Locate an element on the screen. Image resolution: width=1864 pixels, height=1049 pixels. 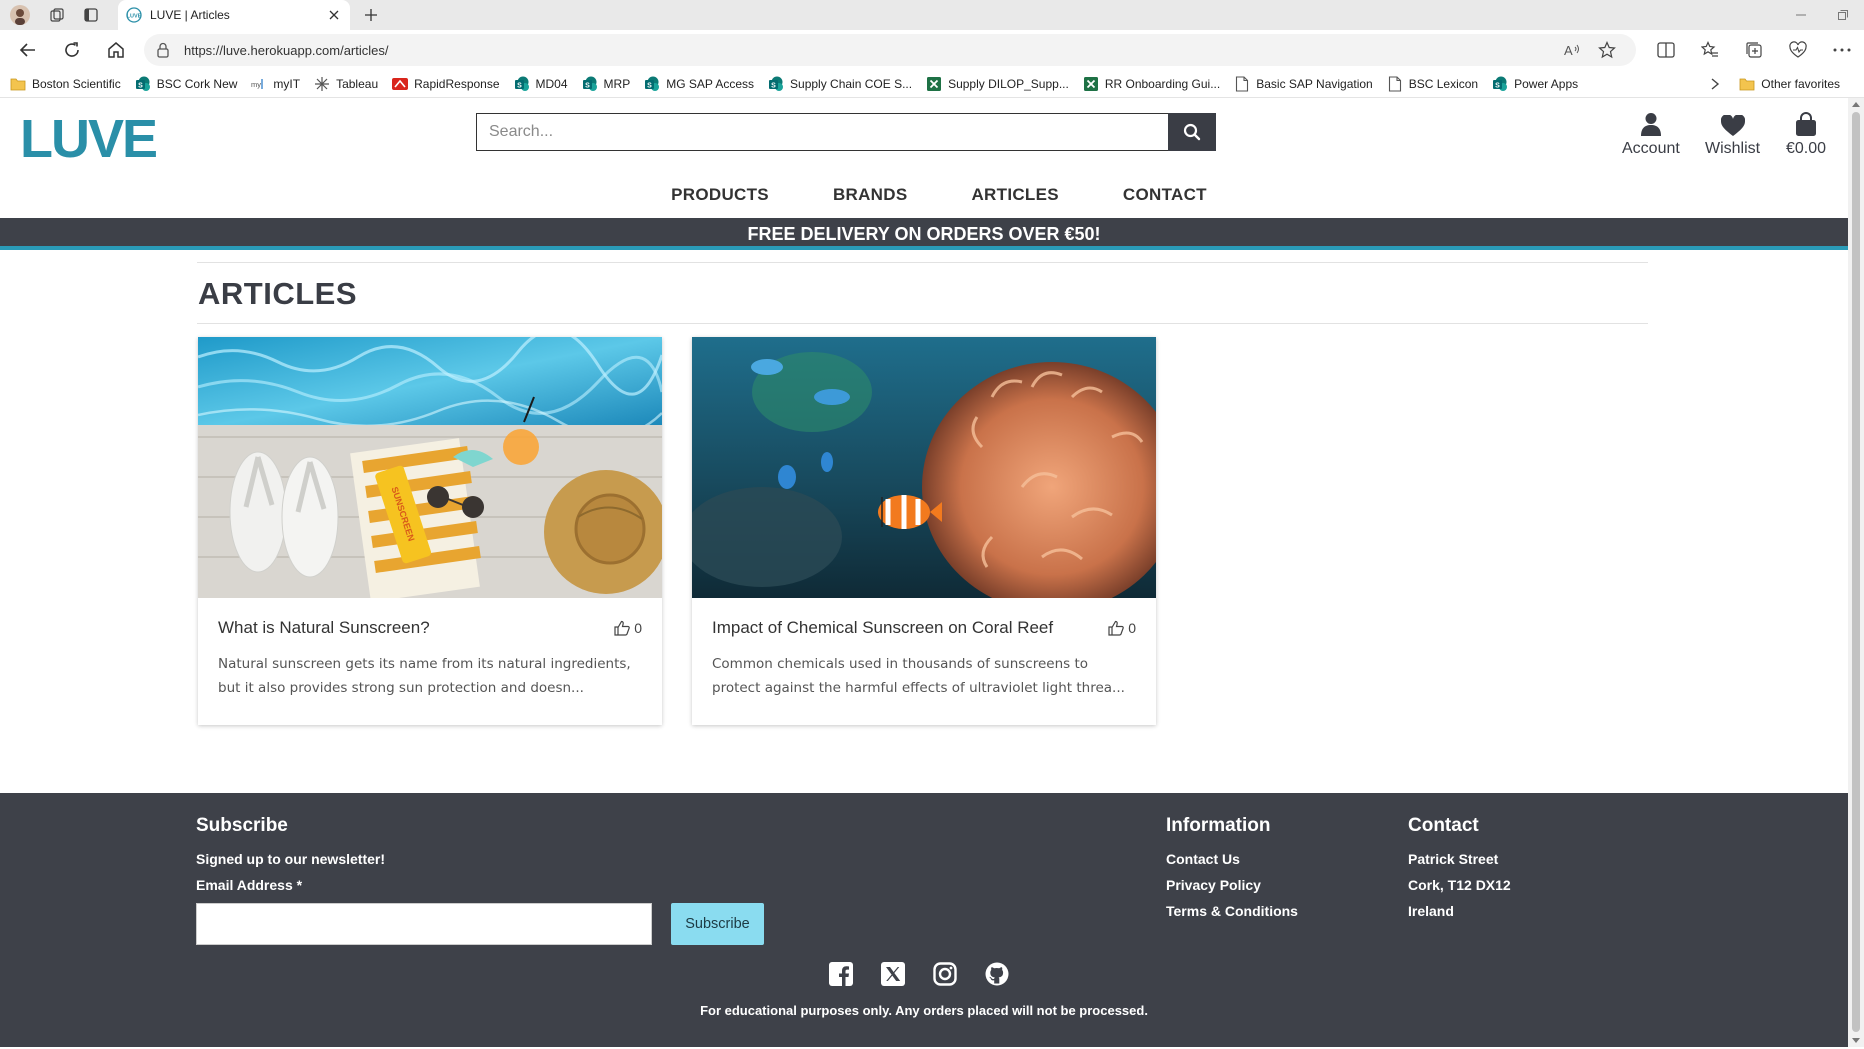
bookmark-item: S MG SAP Access is located at coordinates (699, 84).